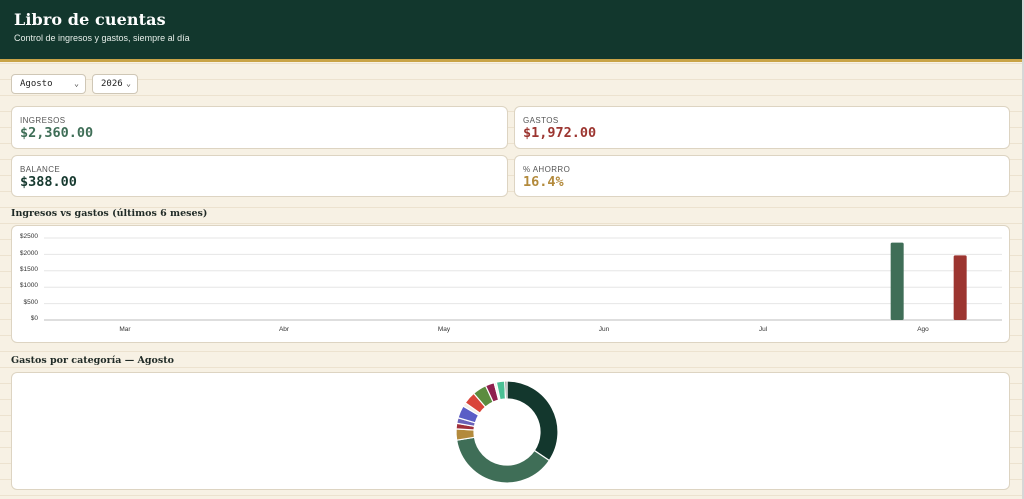 This screenshot has height=499, width=1024. I want to click on stat-card-balance: BALANCE $388.00, so click(259, 176).